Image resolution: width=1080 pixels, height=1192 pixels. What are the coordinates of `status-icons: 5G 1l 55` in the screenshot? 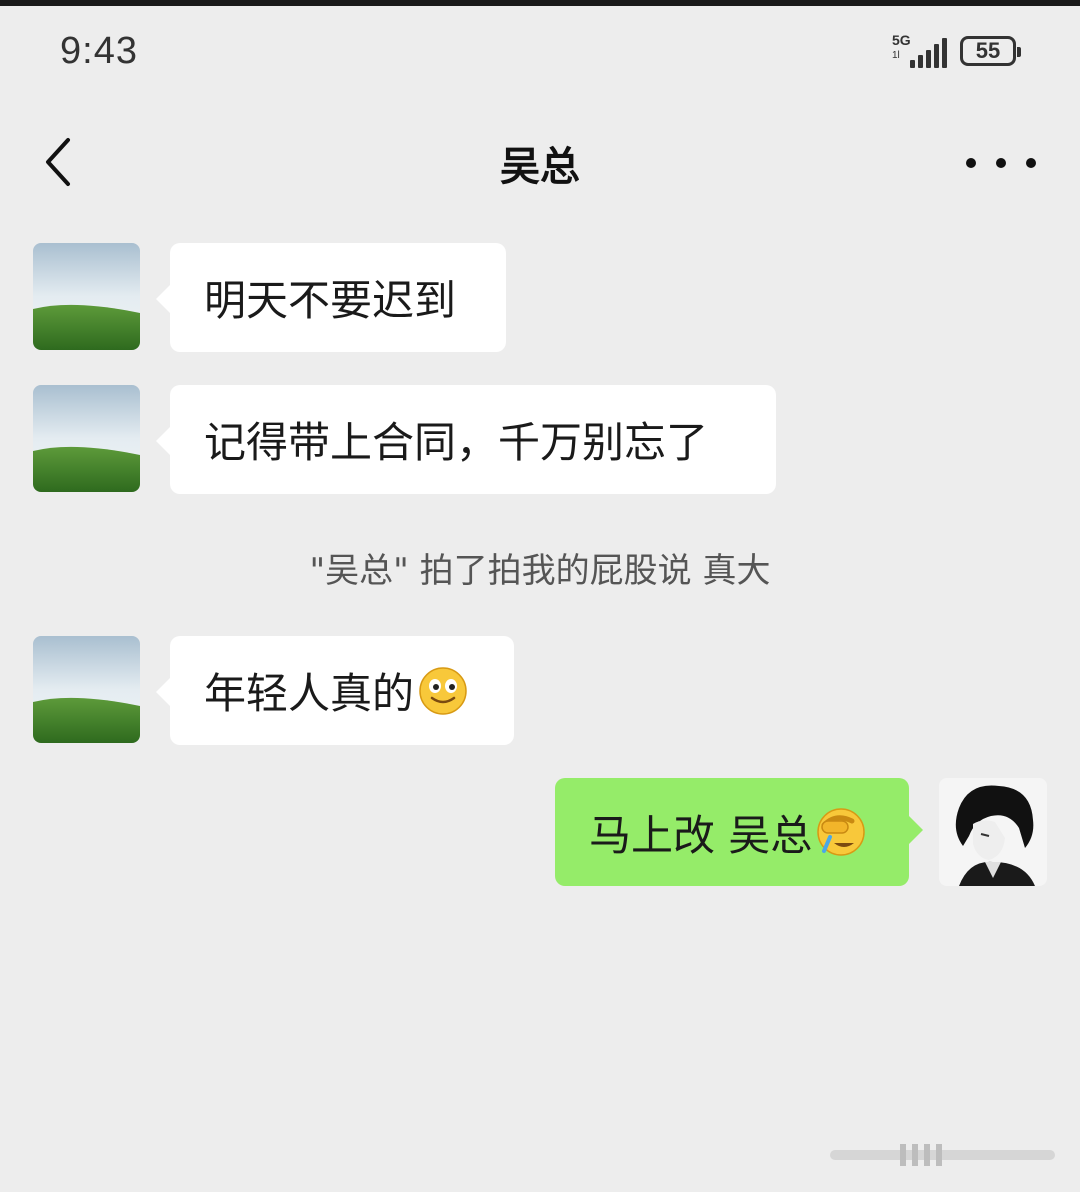 It's located at (956, 50).